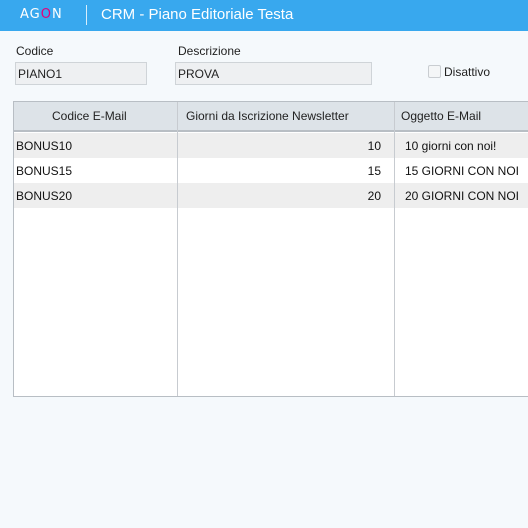 This screenshot has height=528, width=528. Describe the element at coordinates (467, 72) in the screenshot. I see `disattivo-label: Disattivo` at that location.